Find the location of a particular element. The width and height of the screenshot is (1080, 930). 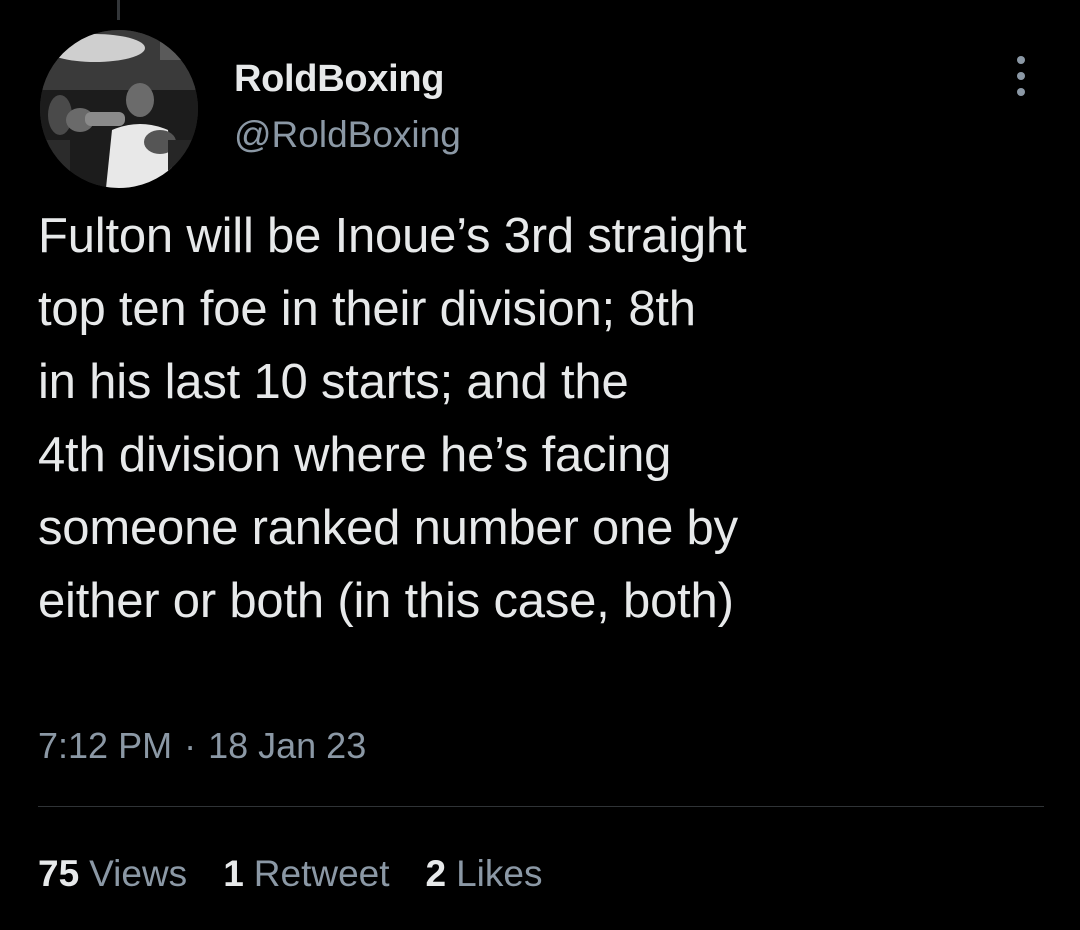

views-stat: 75 Views is located at coordinates (112, 874).